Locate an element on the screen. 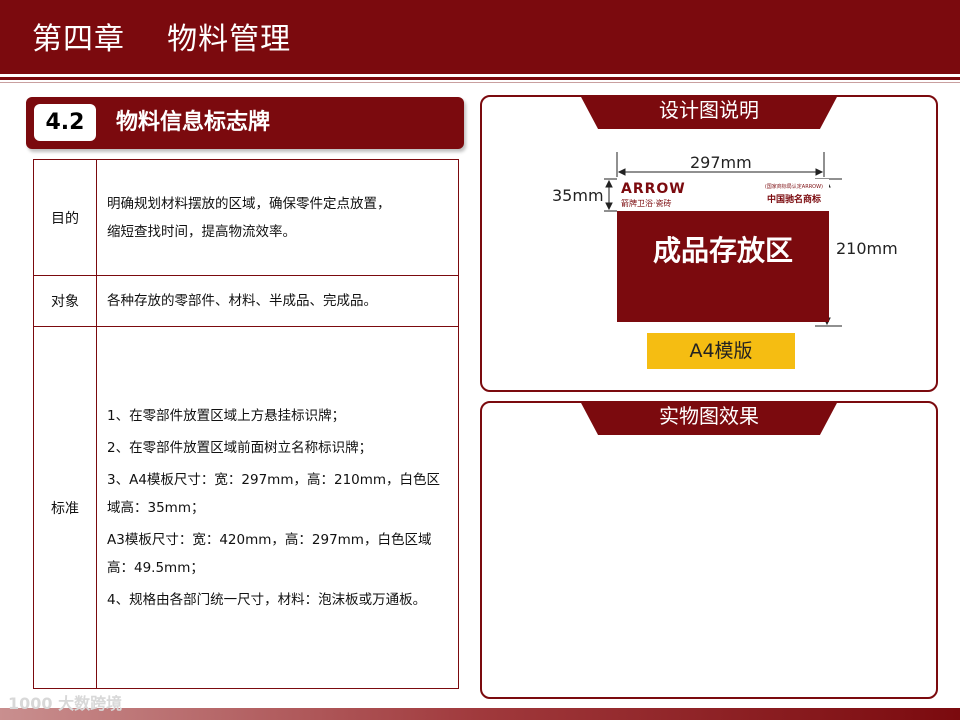 This screenshot has height=720, width=960. white-height-label: 35mm is located at coordinates (578, 195).